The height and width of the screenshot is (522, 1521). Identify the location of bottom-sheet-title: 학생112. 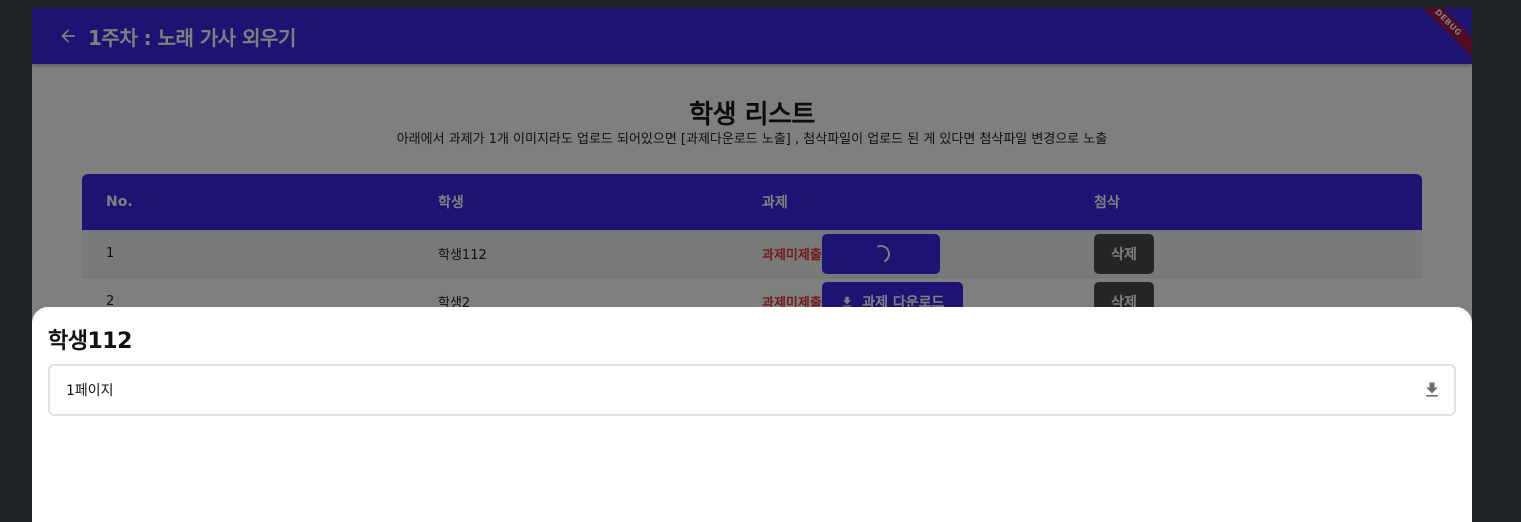
(90, 341).